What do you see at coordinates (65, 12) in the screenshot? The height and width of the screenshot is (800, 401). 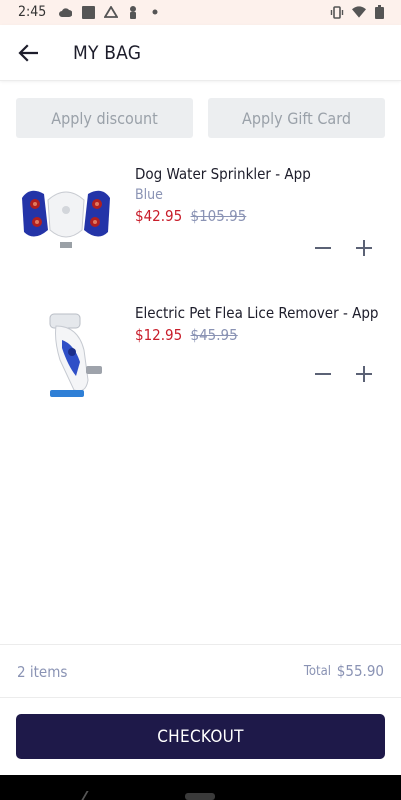 I see `cloud-icon` at bounding box center [65, 12].